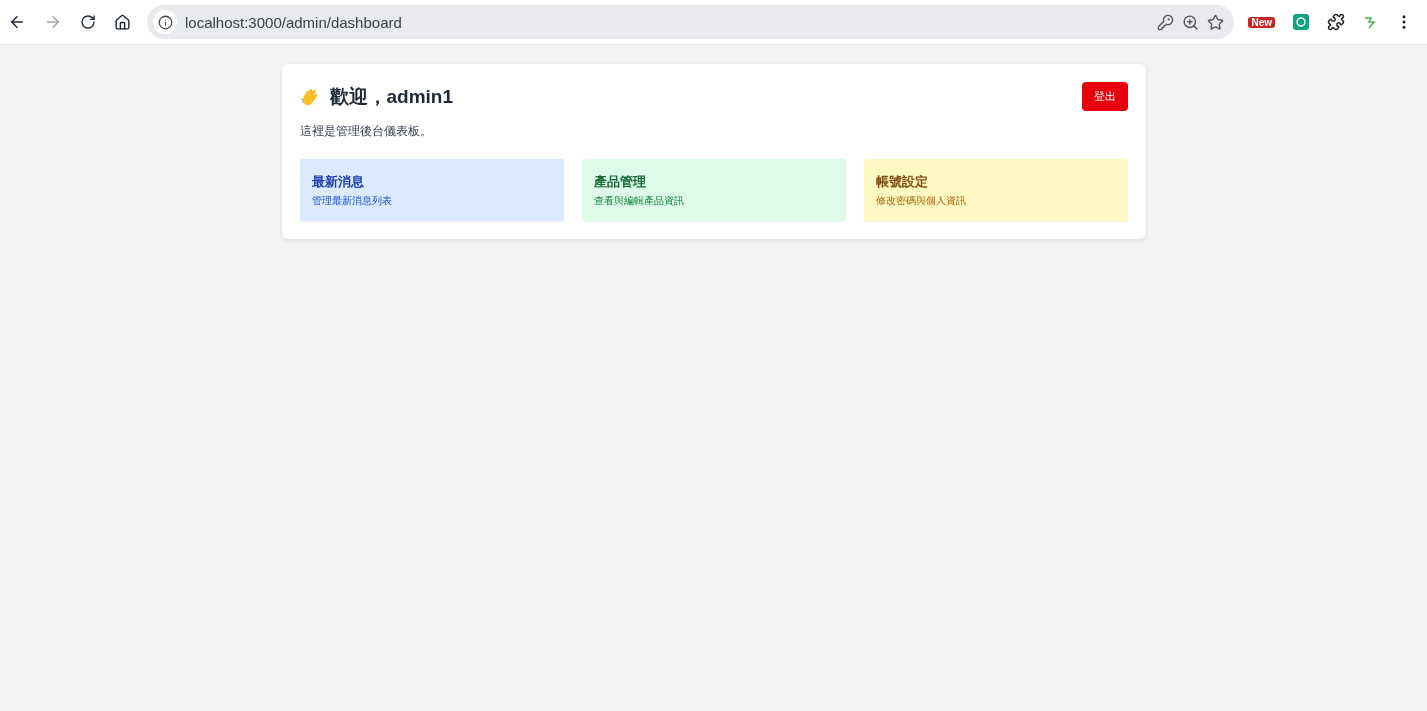  Describe the element at coordinates (620, 182) in the screenshot. I see `tile-title: 產品管理` at that location.